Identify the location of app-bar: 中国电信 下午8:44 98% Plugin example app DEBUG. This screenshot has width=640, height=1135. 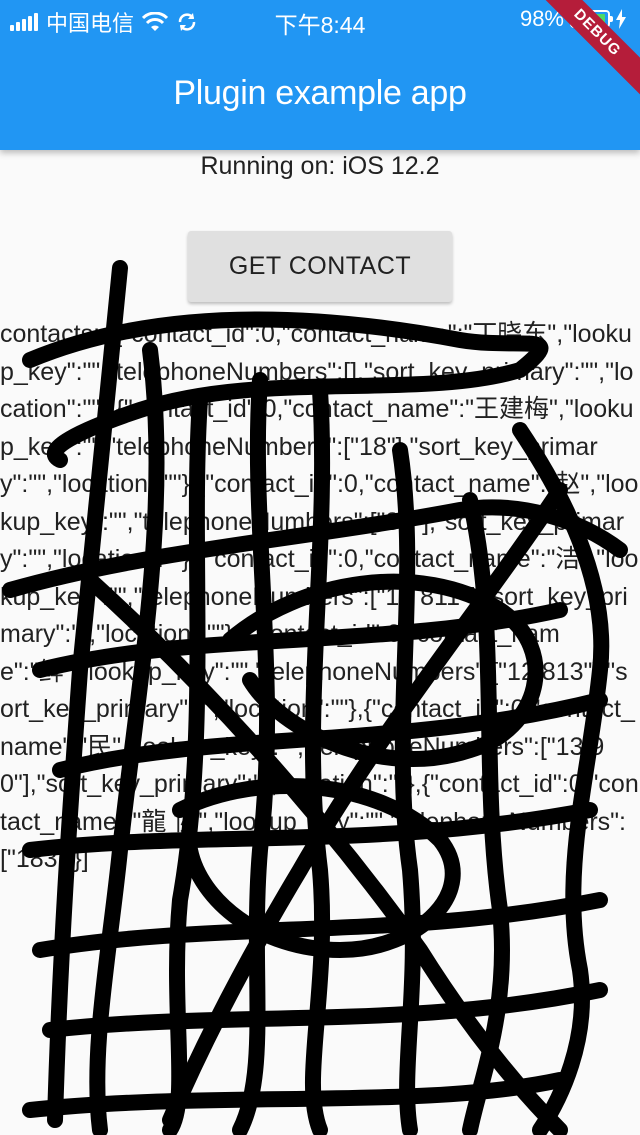
(320, 75).